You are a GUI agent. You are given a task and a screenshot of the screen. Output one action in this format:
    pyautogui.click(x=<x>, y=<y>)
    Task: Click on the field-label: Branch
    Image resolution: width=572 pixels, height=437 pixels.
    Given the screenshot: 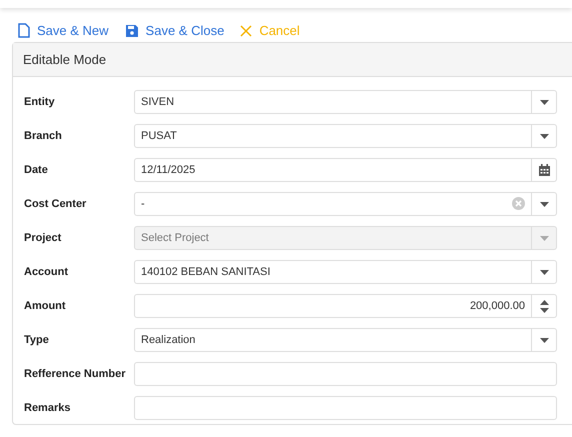 What is the action you would take?
    pyautogui.click(x=43, y=136)
    